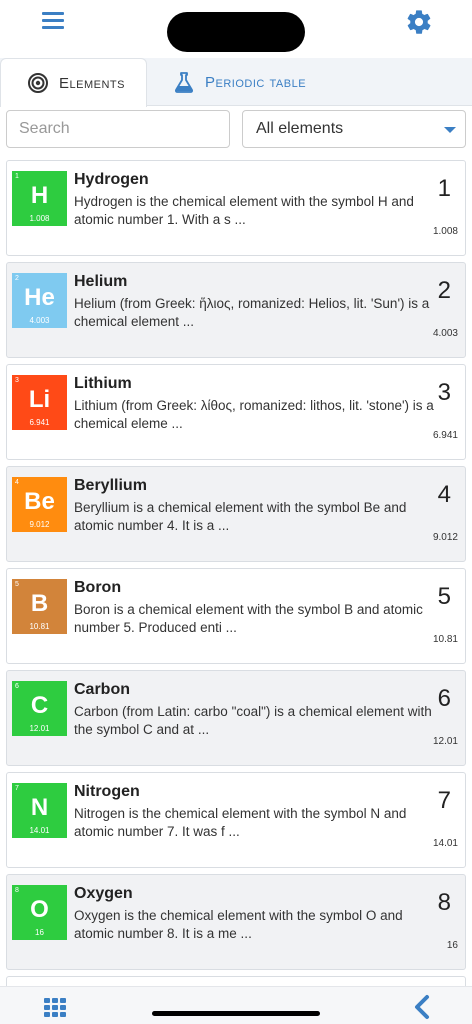 This screenshot has height=1024, width=472. I want to click on element-atomic-mass: 9.012, so click(445, 537).